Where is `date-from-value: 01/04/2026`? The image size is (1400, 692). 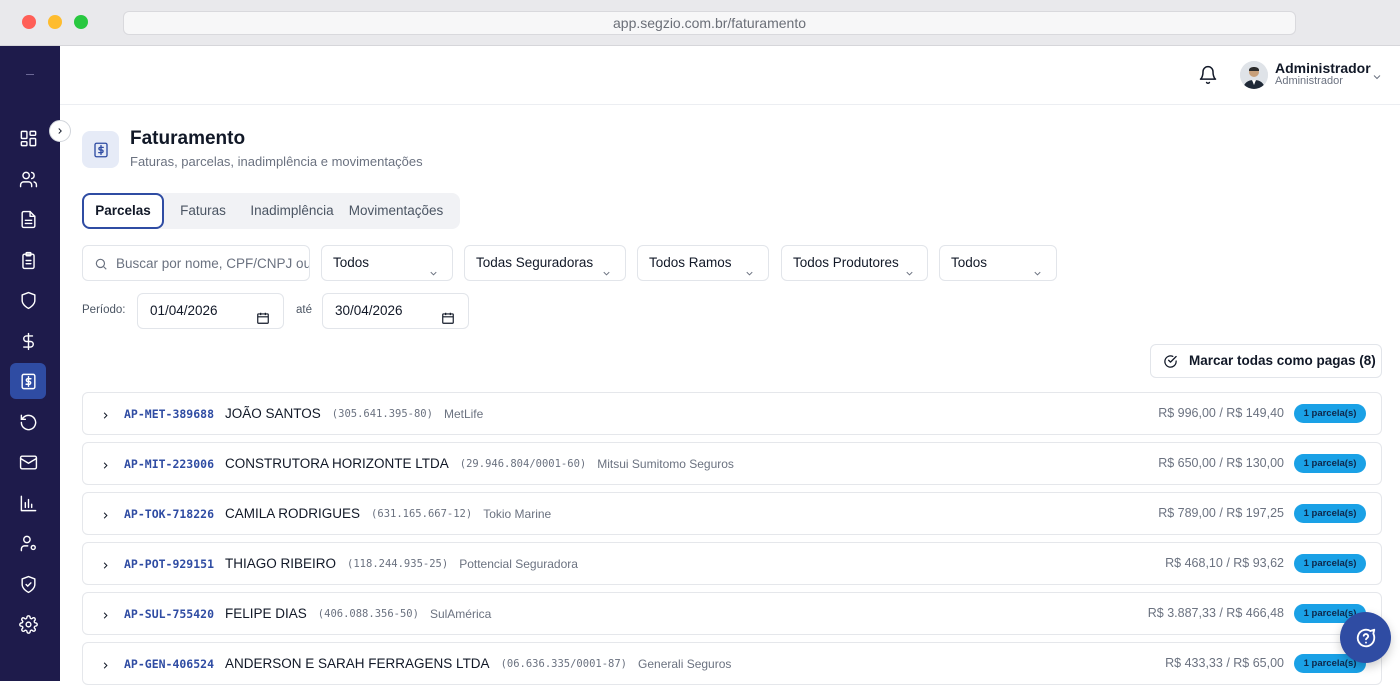
date-from-value: 01/04/2026 is located at coordinates (184, 310).